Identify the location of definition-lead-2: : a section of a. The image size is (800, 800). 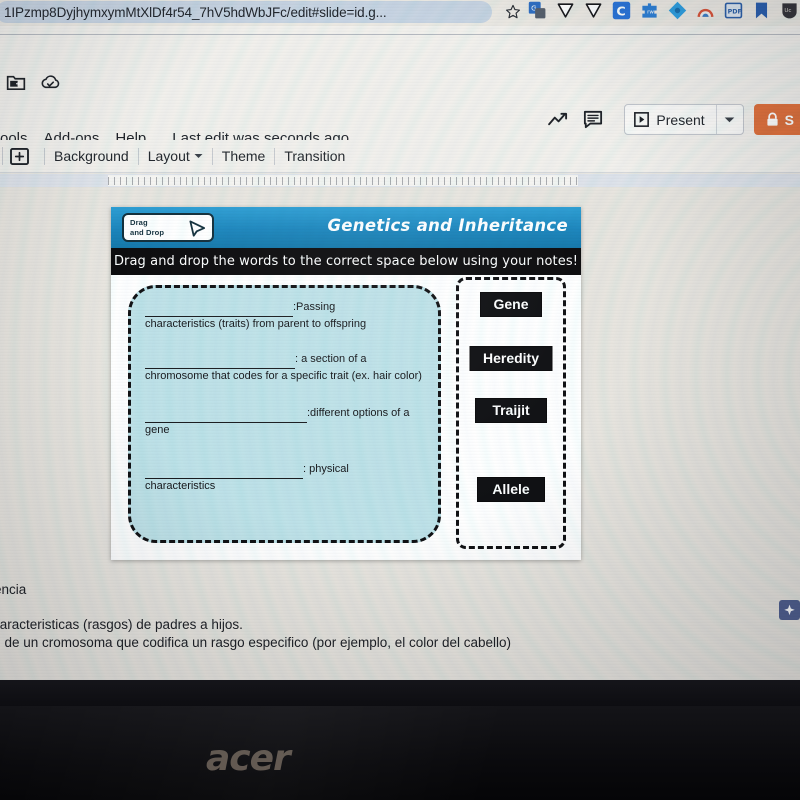
(331, 359).